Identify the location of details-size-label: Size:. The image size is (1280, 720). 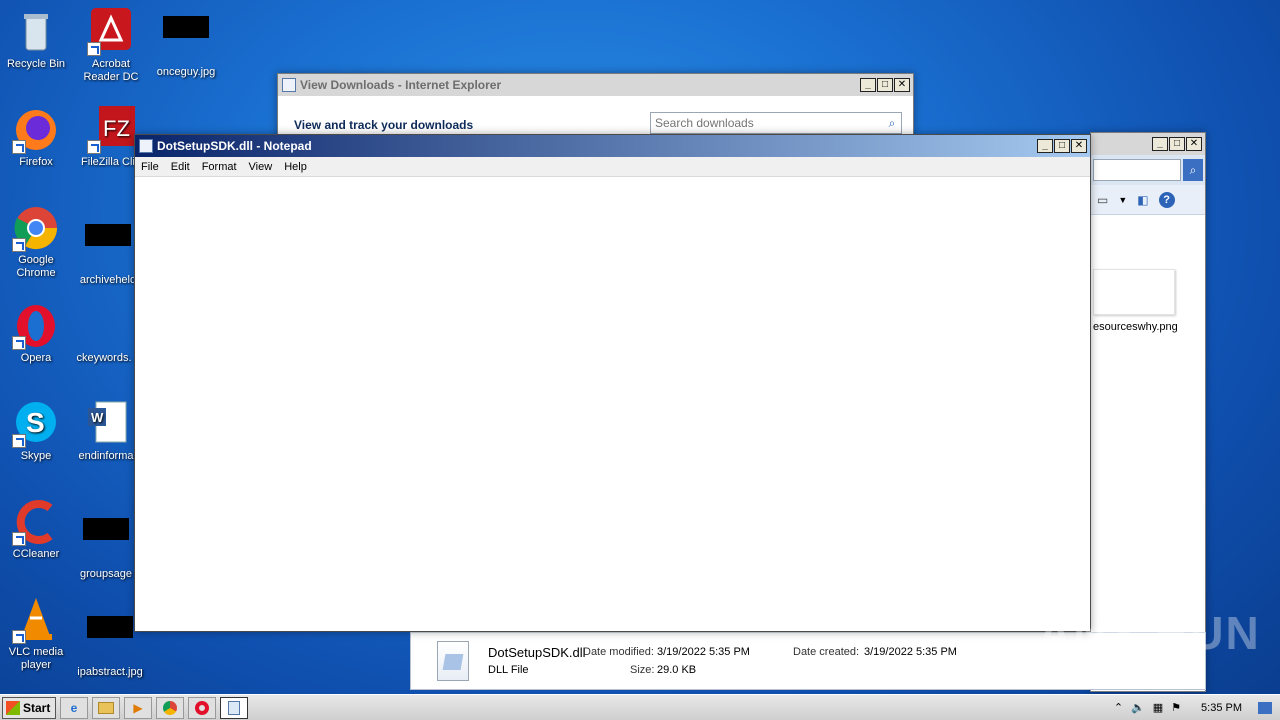
(642, 670).